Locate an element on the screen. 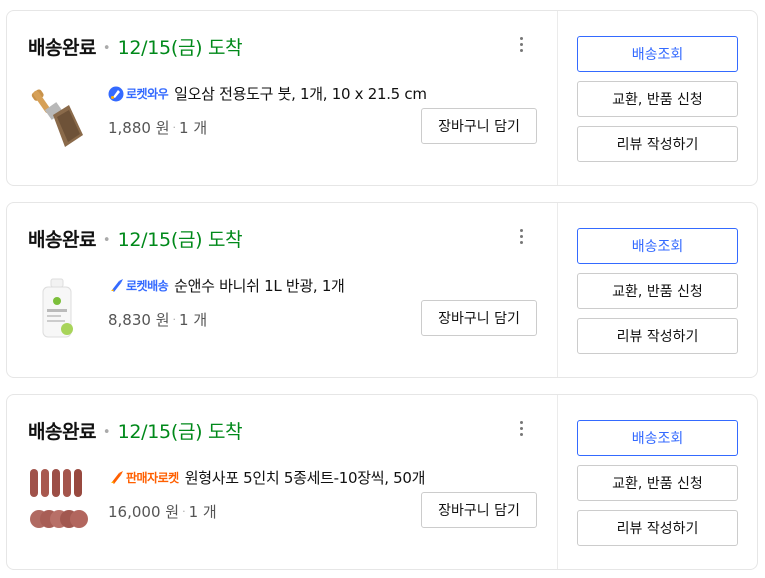 The height and width of the screenshot is (578, 765). price-quantity: 8,830 원 · 1 개 is located at coordinates (158, 320).